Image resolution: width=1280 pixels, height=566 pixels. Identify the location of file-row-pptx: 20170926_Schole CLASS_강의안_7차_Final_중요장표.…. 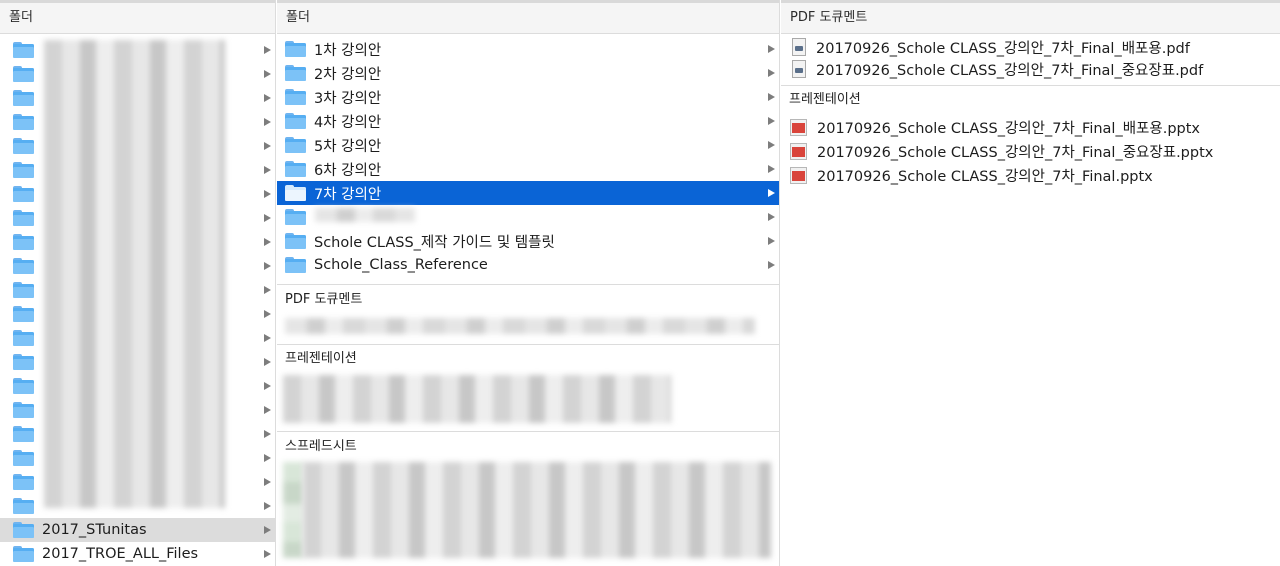
(1030, 151).